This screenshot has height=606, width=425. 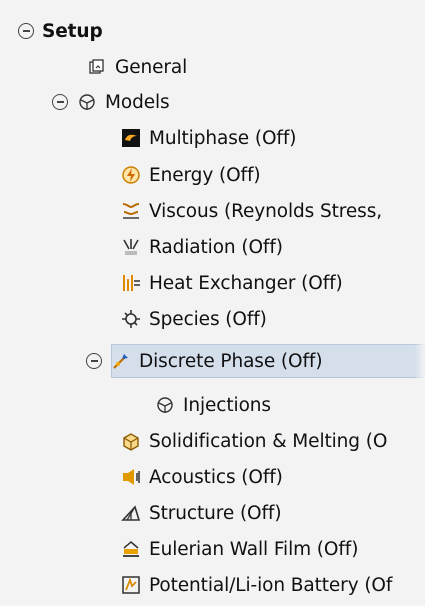 I want to click on tree-item-species: Species (Off), so click(x=193, y=319).